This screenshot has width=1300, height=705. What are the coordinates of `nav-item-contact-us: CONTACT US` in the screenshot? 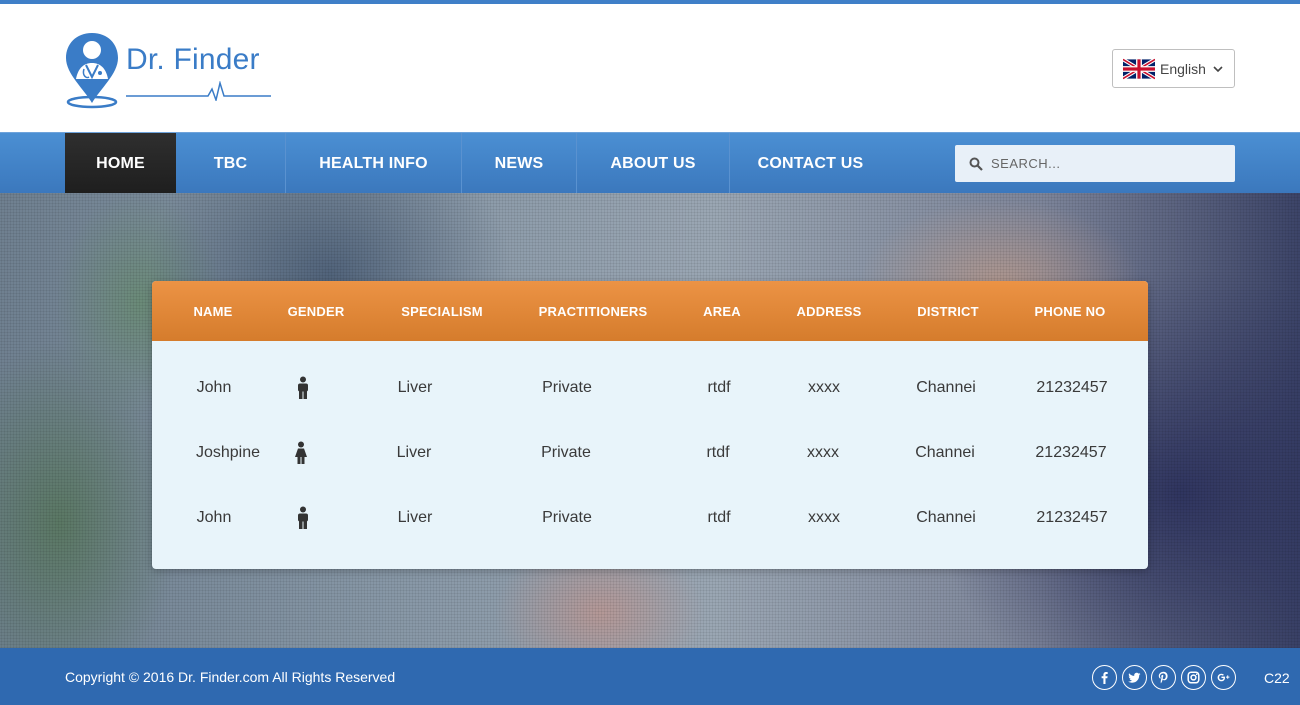 It's located at (810, 163).